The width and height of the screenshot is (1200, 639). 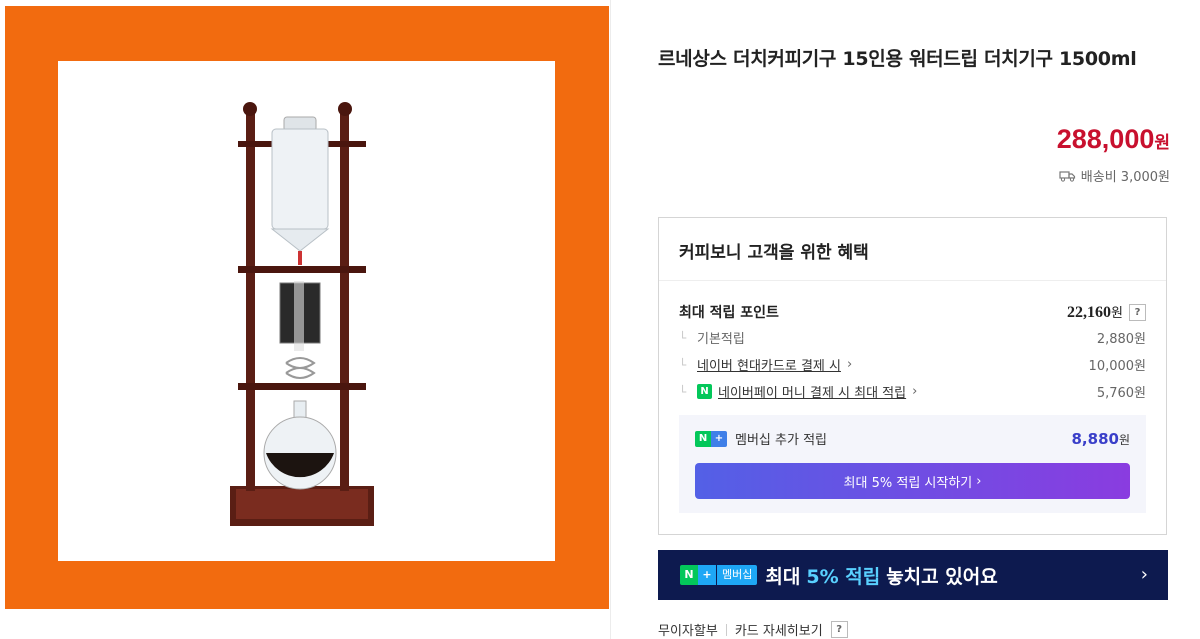 I want to click on banner-text-highlight: 5% 적립, so click(x=843, y=576).